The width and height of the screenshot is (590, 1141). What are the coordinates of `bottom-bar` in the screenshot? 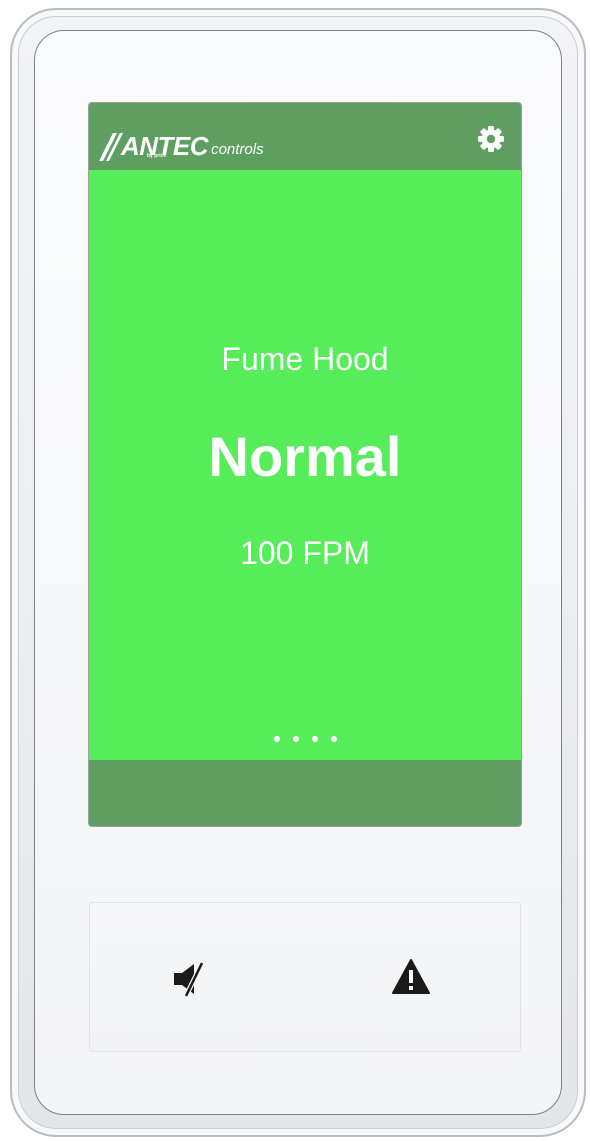 It's located at (305, 793).